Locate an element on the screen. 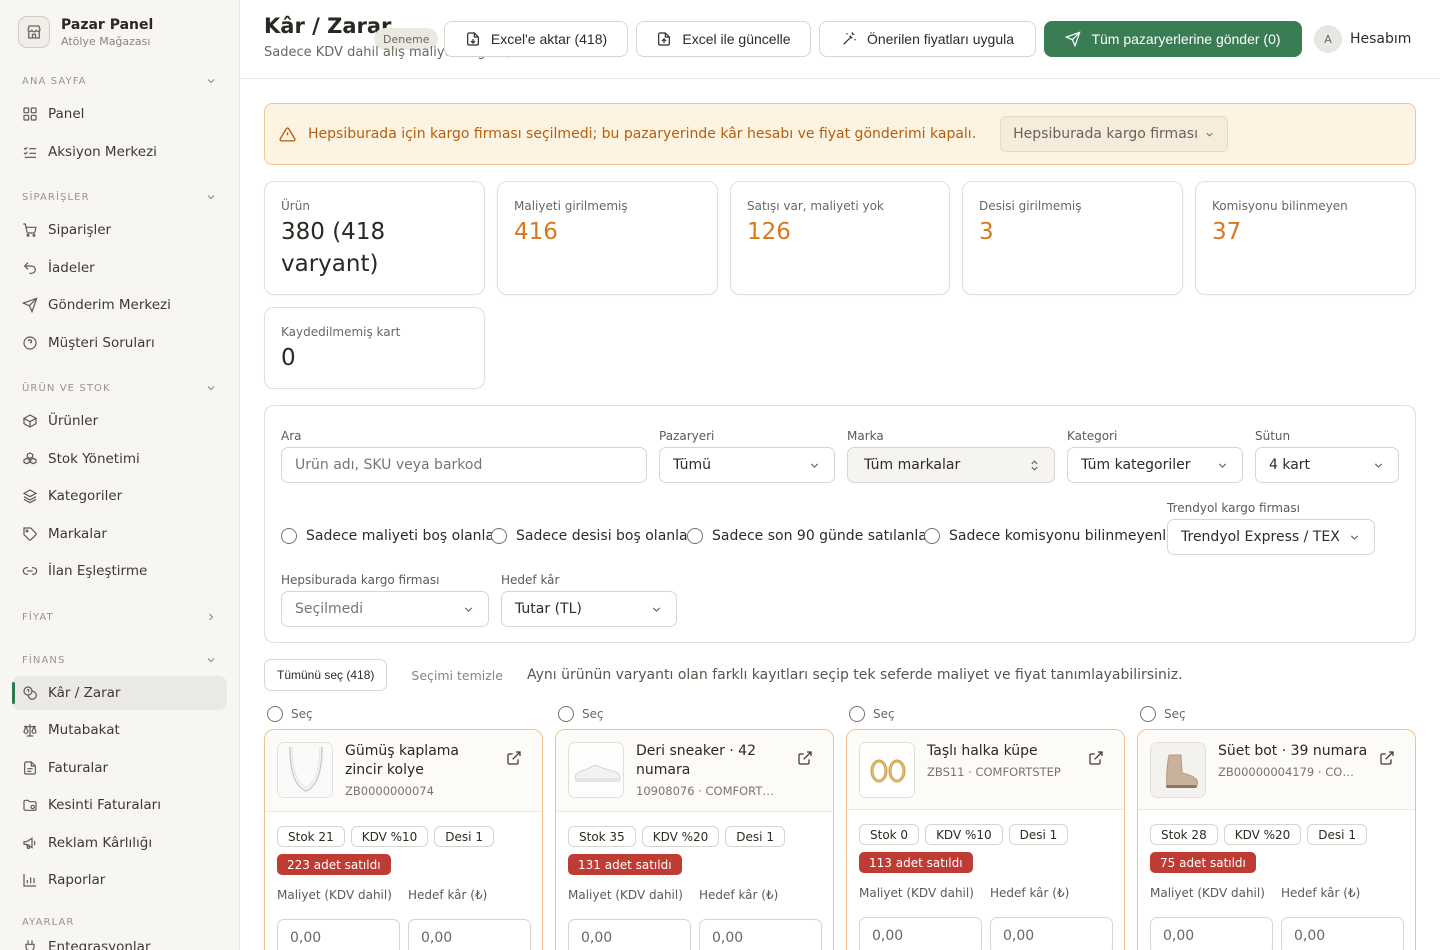 The height and width of the screenshot is (950, 1440). apply-suggested-prices-button: Önerilen fiyatları uygula is located at coordinates (927, 39).